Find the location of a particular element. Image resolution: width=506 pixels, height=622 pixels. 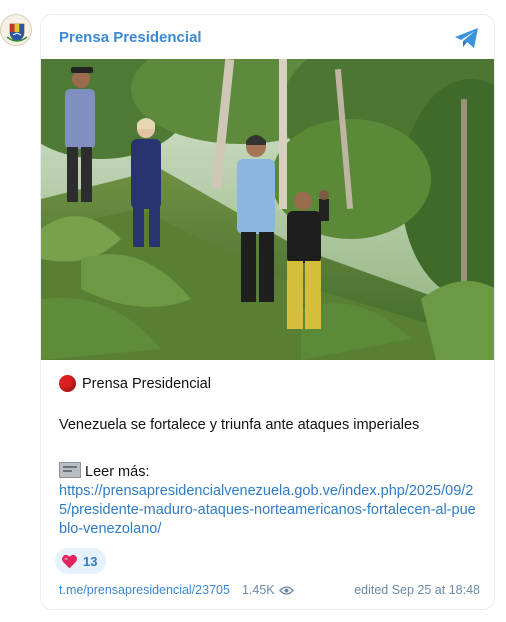

reaction-count: 13 is located at coordinates (90, 561).